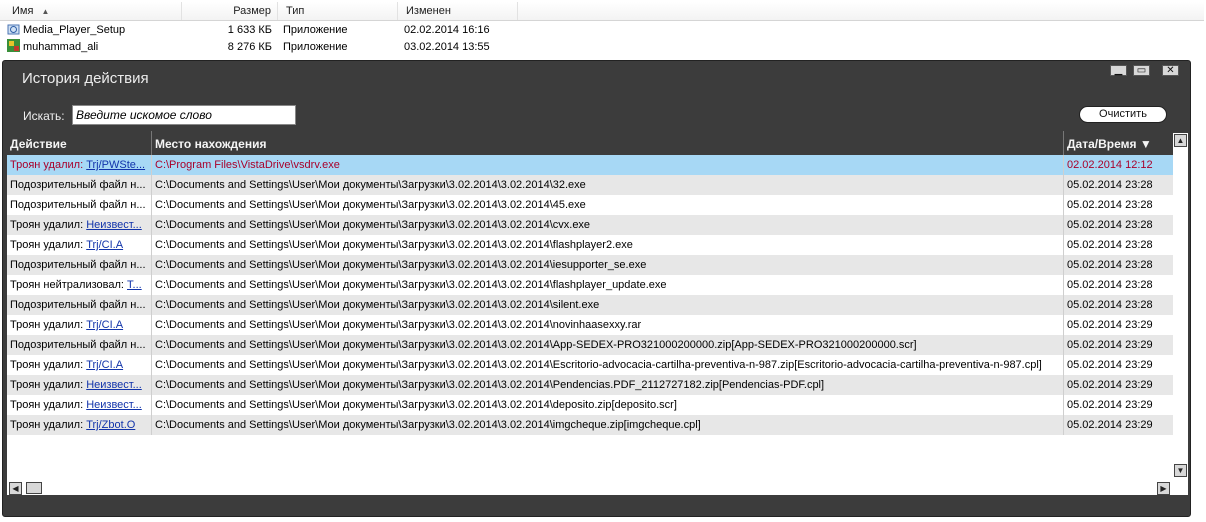  I want to click on horizontal-scroll-thumb, so click(34, 488).